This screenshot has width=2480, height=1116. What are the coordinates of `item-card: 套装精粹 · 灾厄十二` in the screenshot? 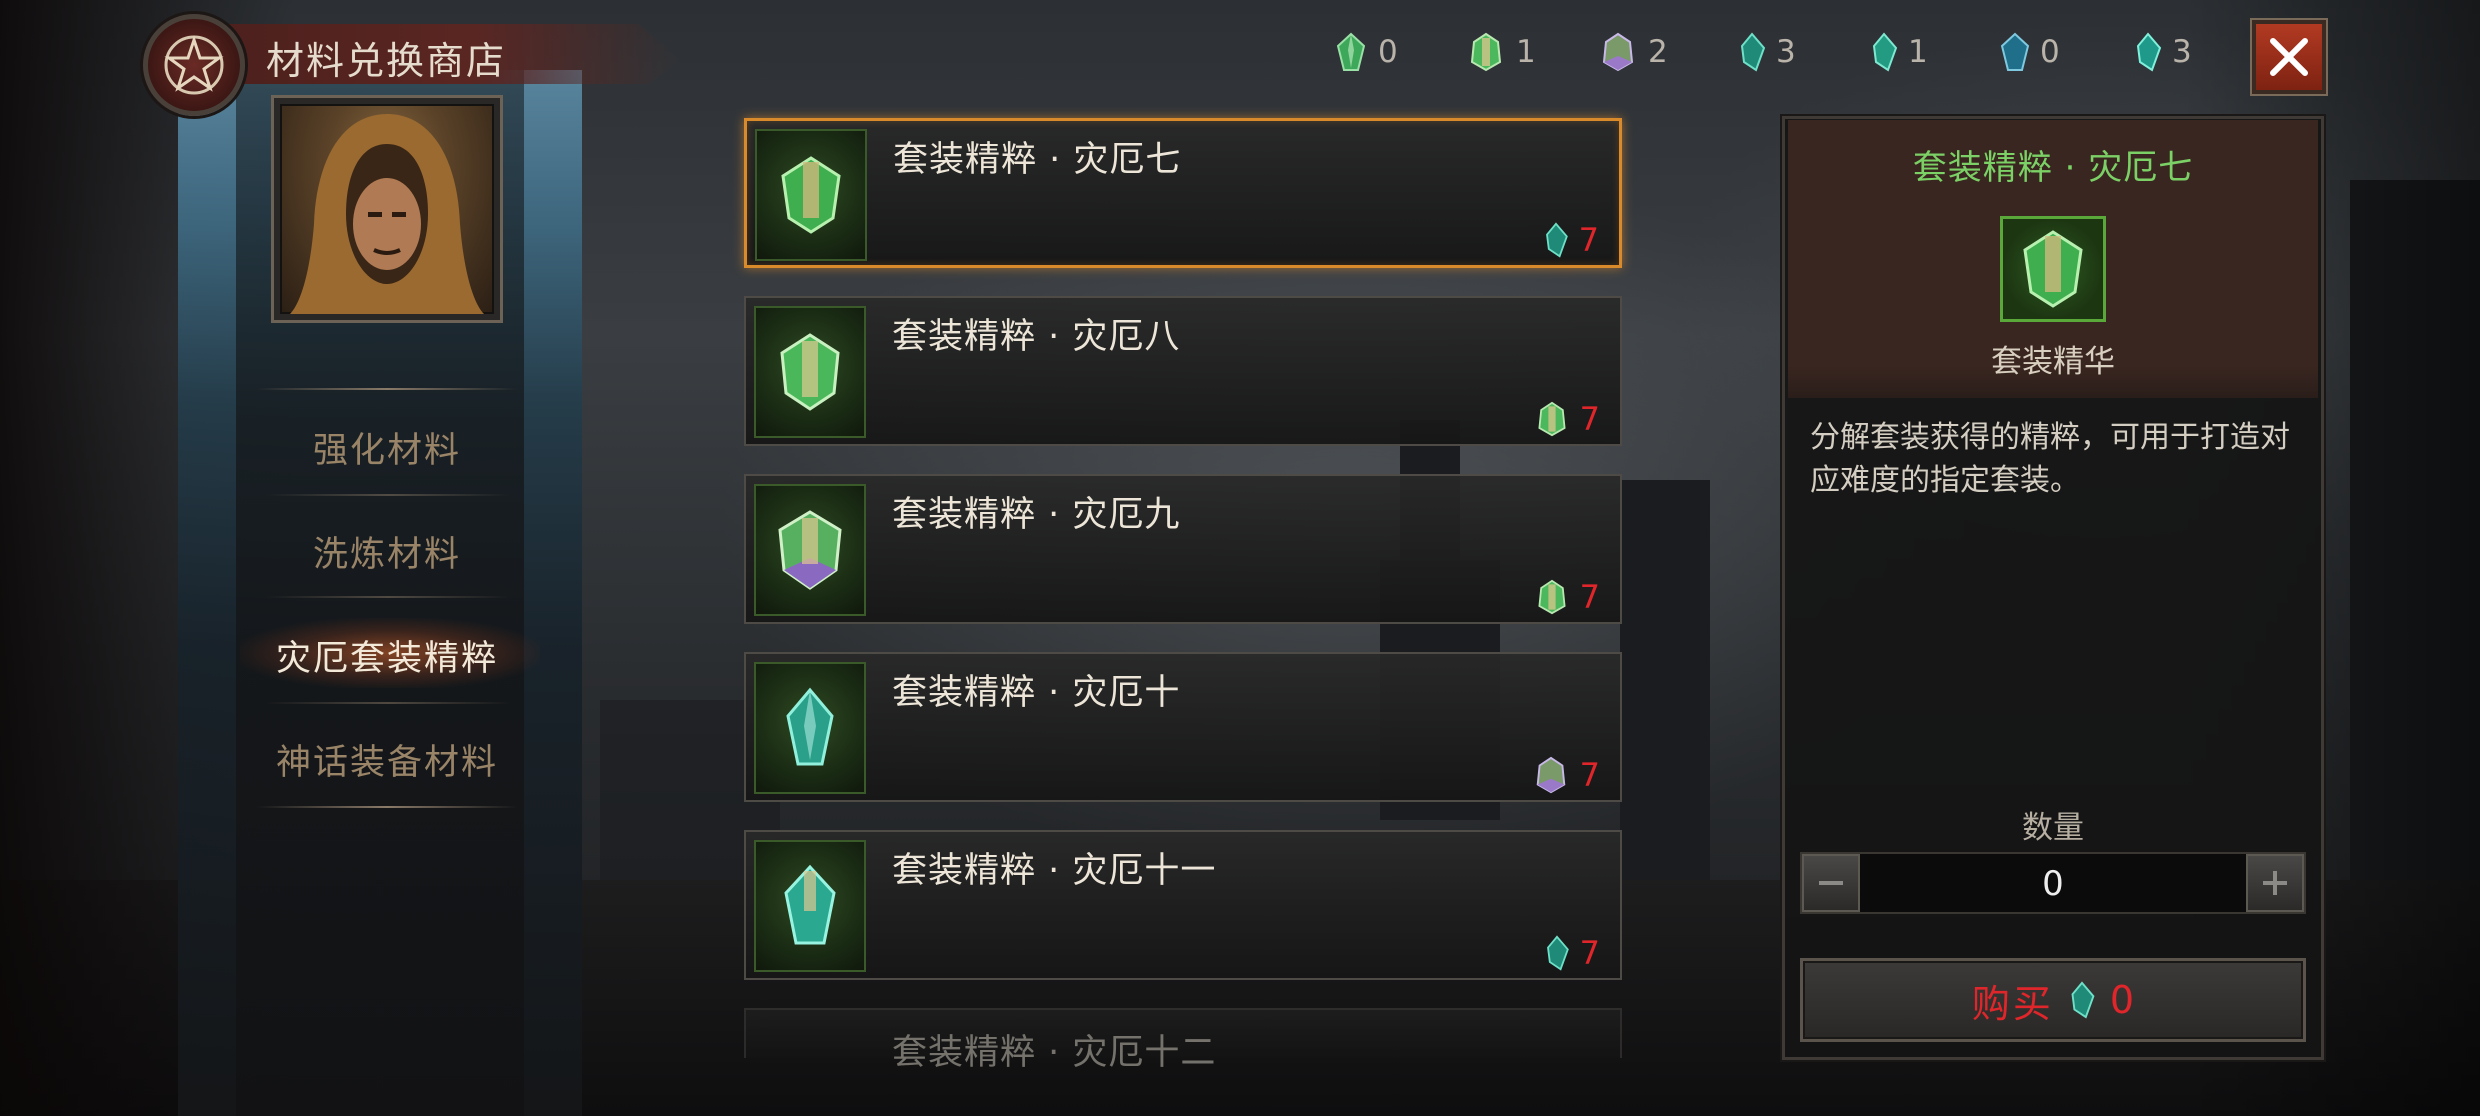 It's located at (1183, 1040).